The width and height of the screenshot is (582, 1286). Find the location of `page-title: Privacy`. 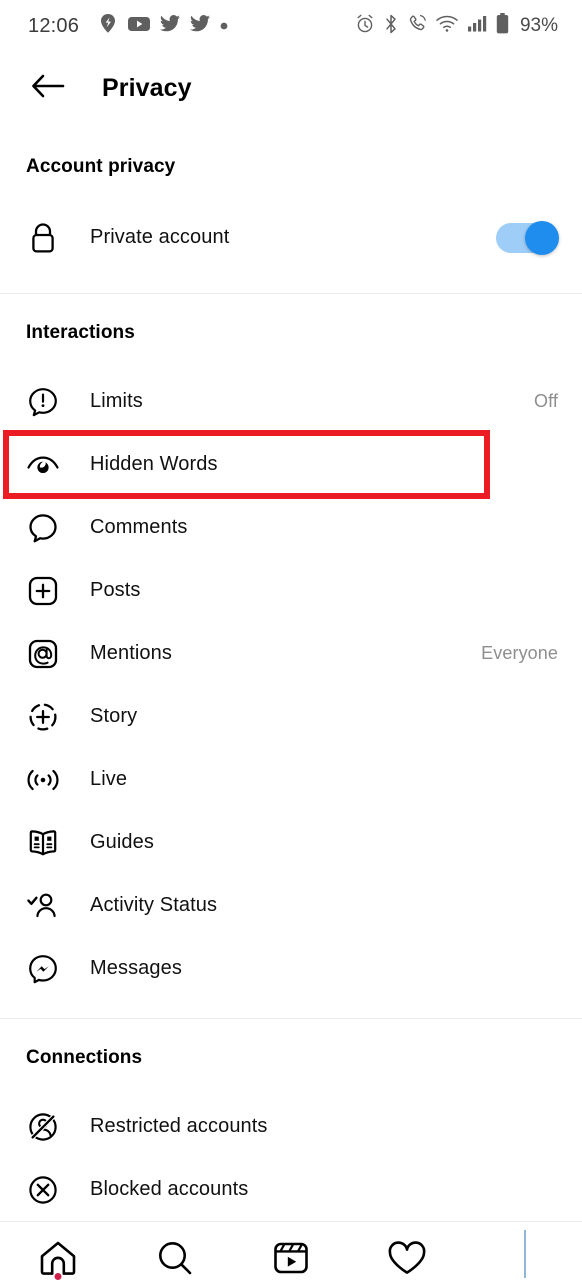

page-title: Privacy is located at coordinates (147, 87).